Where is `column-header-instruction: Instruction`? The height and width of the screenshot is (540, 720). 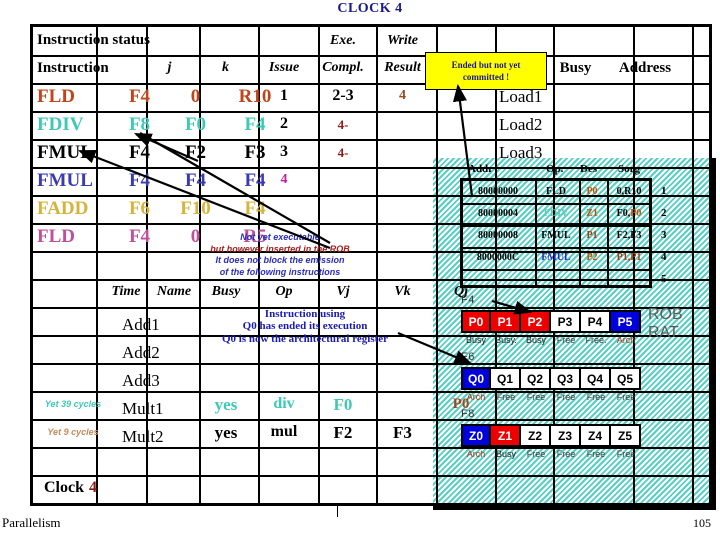 column-header-instruction: Instruction is located at coordinates (73, 67).